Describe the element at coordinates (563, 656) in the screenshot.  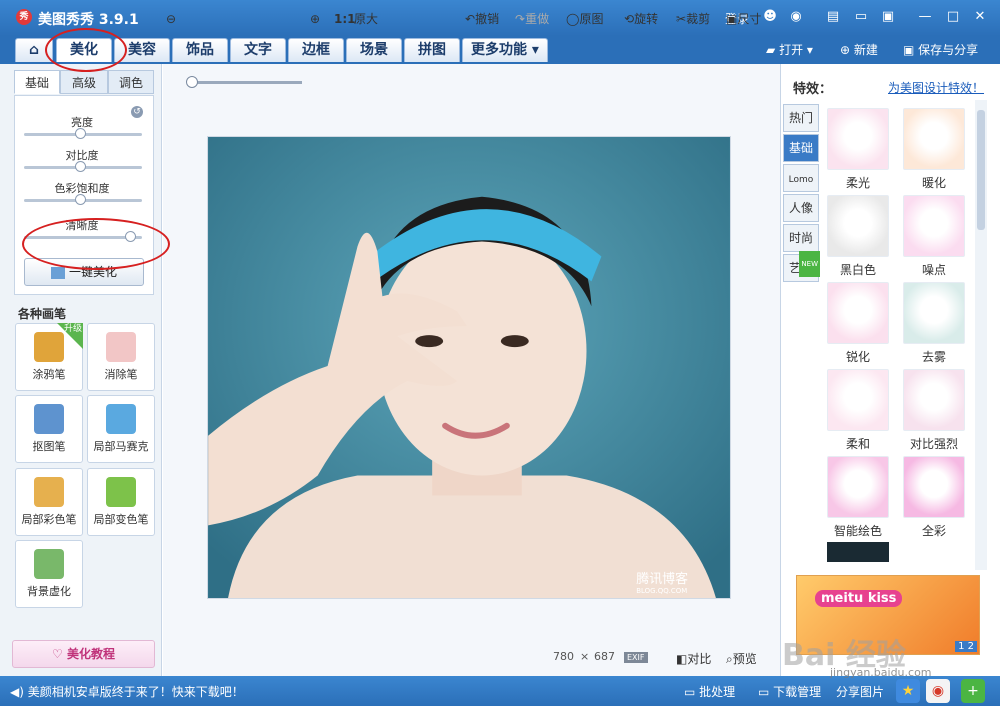
I see `image-width: 780` at that location.